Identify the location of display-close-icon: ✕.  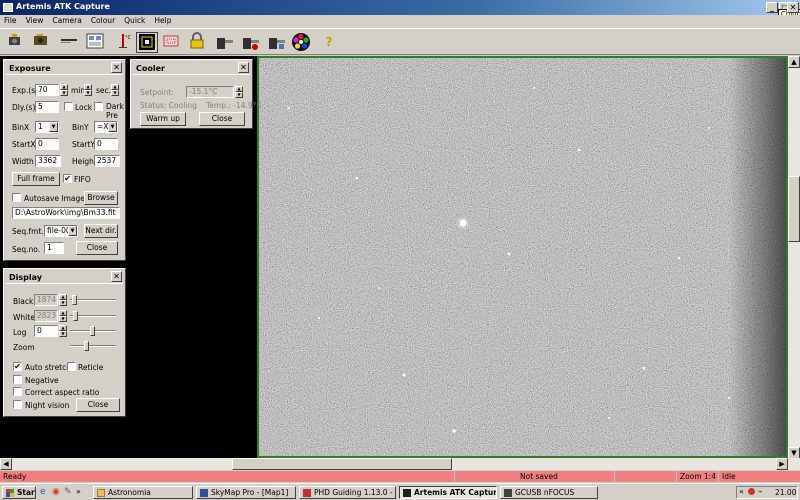
(116, 276).